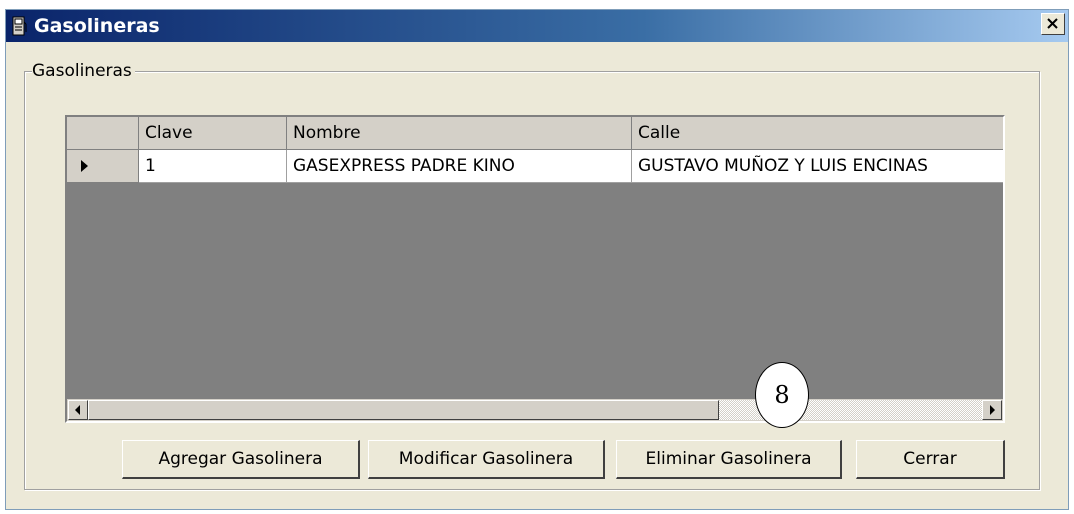 This screenshot has height=514, width=1074. What do you see at coordinates (84, 166) in the screenshot?
I see `row-selector-arrow-icon` at bounding box center [84, 166].